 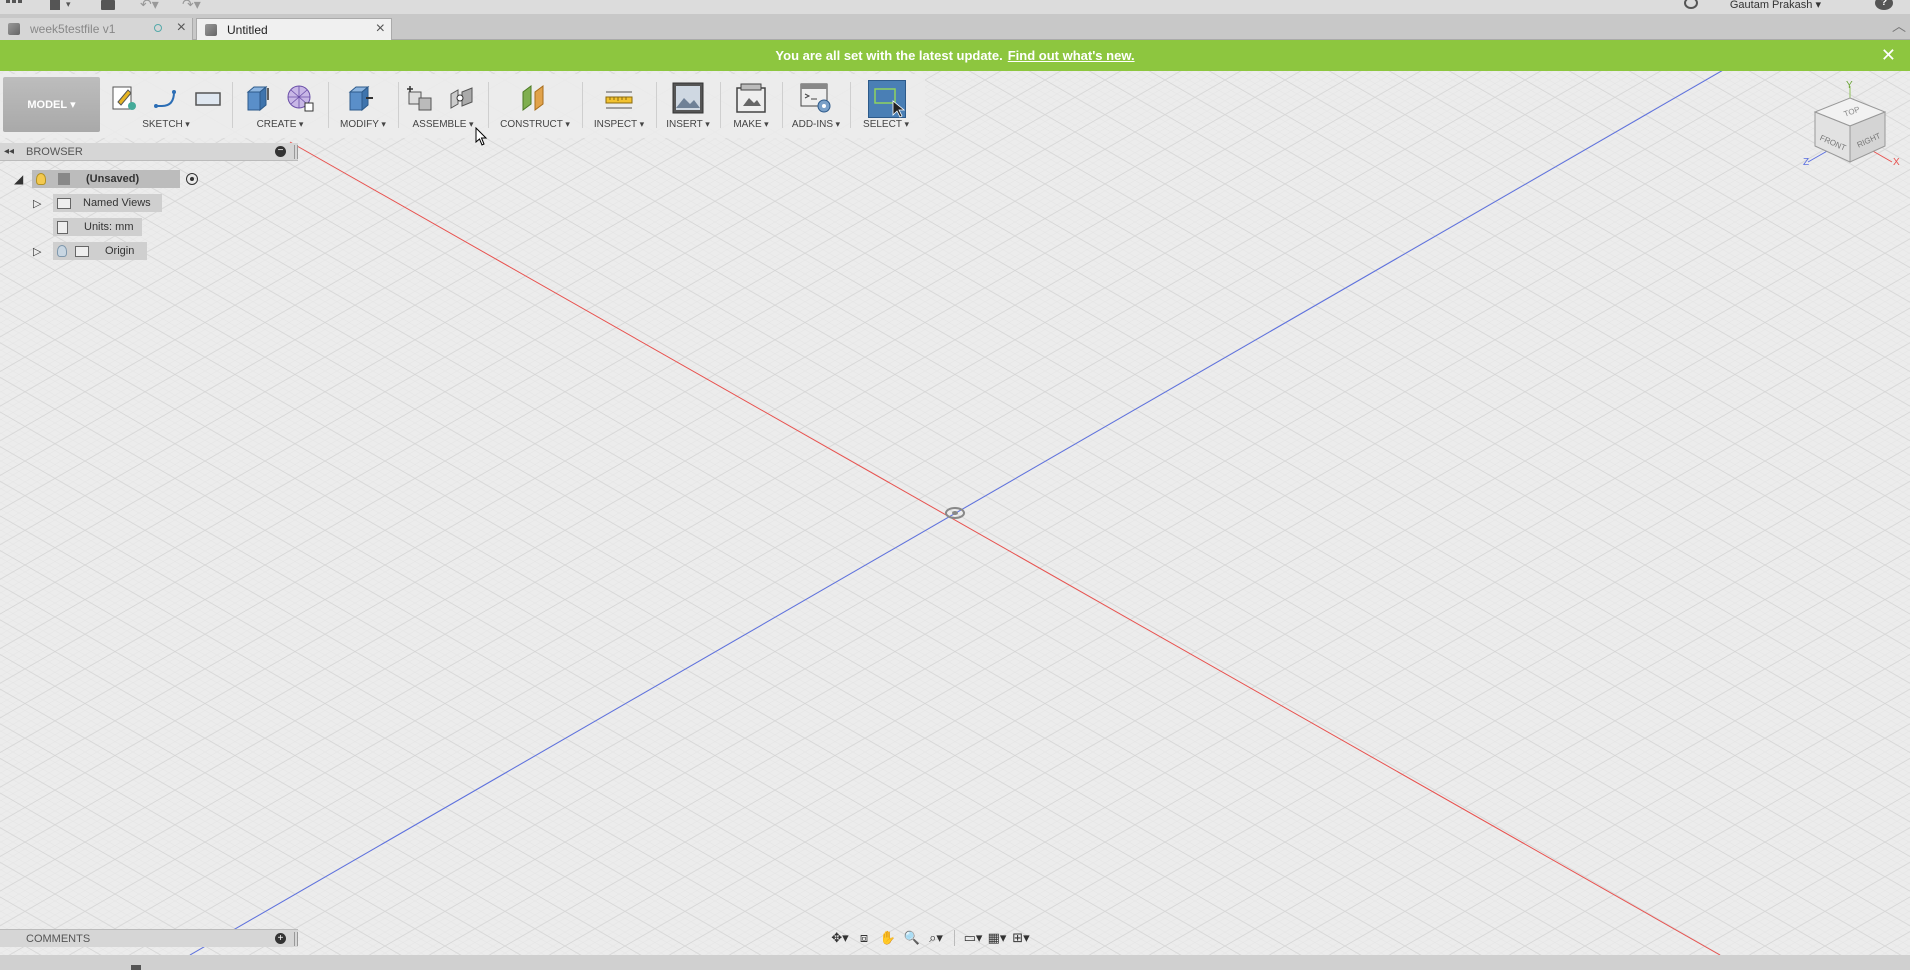 I want to click on browser-title: BROWSER, so click(x=54, y=151).